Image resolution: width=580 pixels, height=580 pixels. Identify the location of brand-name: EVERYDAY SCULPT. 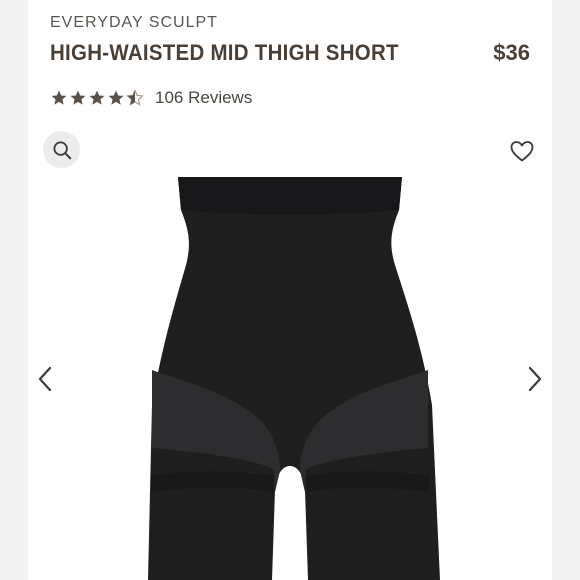
(134, 23).